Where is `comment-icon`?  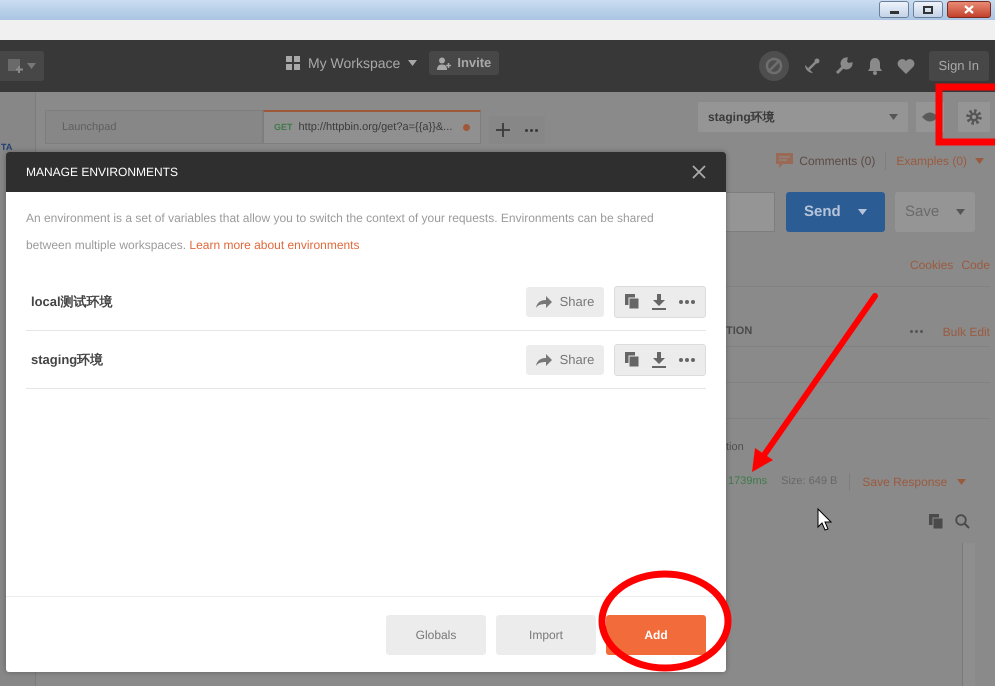 comment-icon is located at coordinates (785, 161).